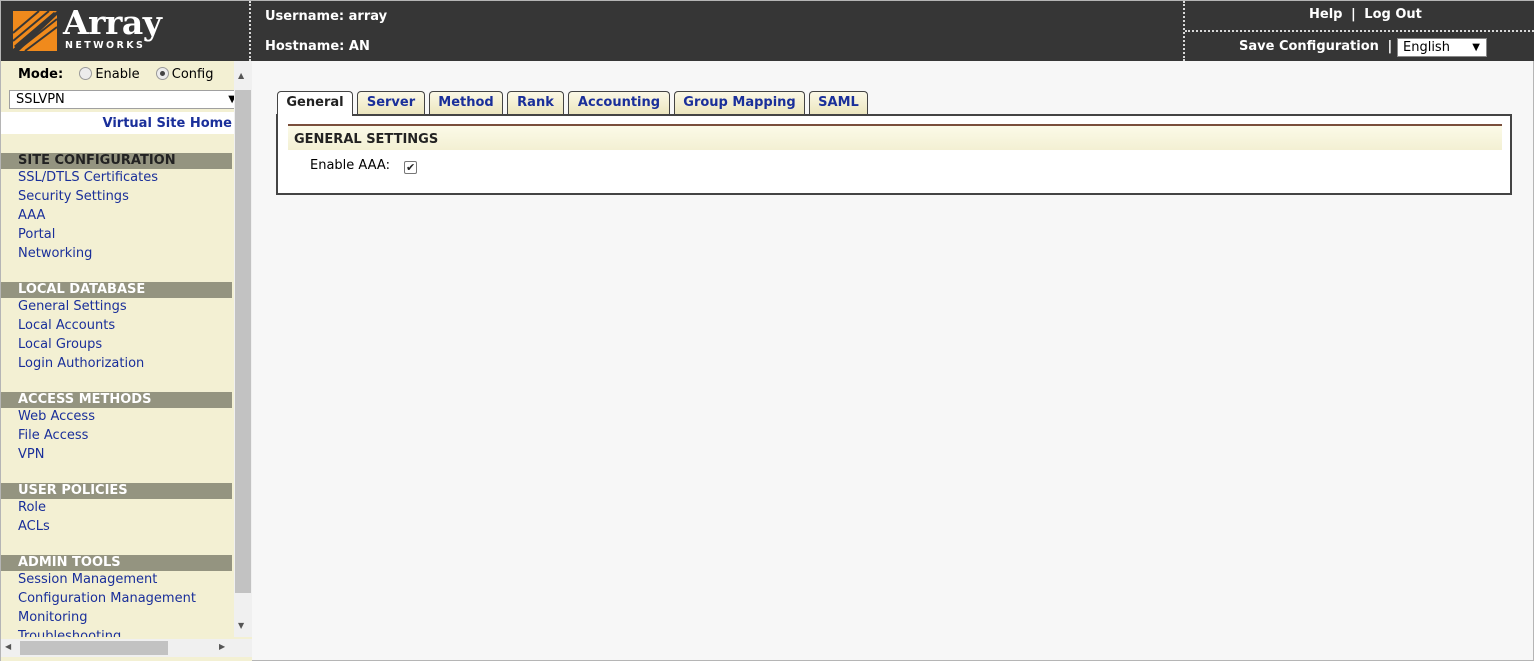 The width and height of the screenshot is (1534, 661). Describe the element at coordinates (40, 99) in the screenshot. I see `virtual-site-value: SSLVPN` at that location.